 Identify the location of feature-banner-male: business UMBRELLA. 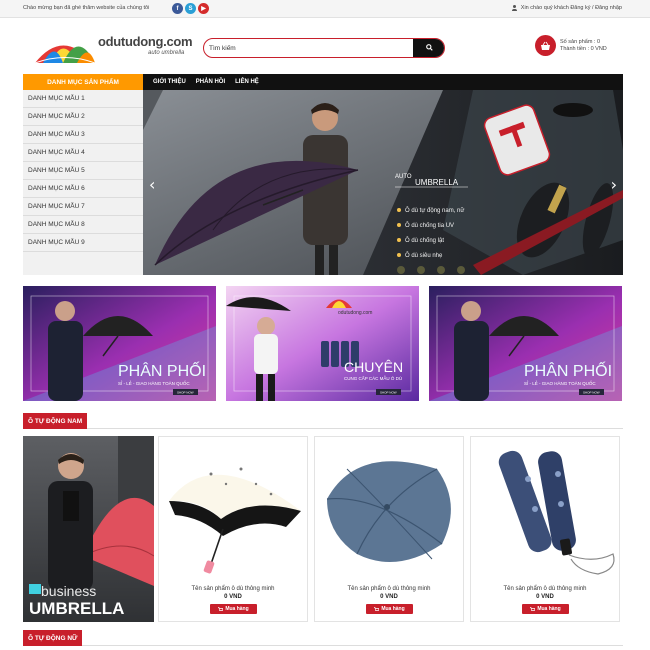
(88, 529).